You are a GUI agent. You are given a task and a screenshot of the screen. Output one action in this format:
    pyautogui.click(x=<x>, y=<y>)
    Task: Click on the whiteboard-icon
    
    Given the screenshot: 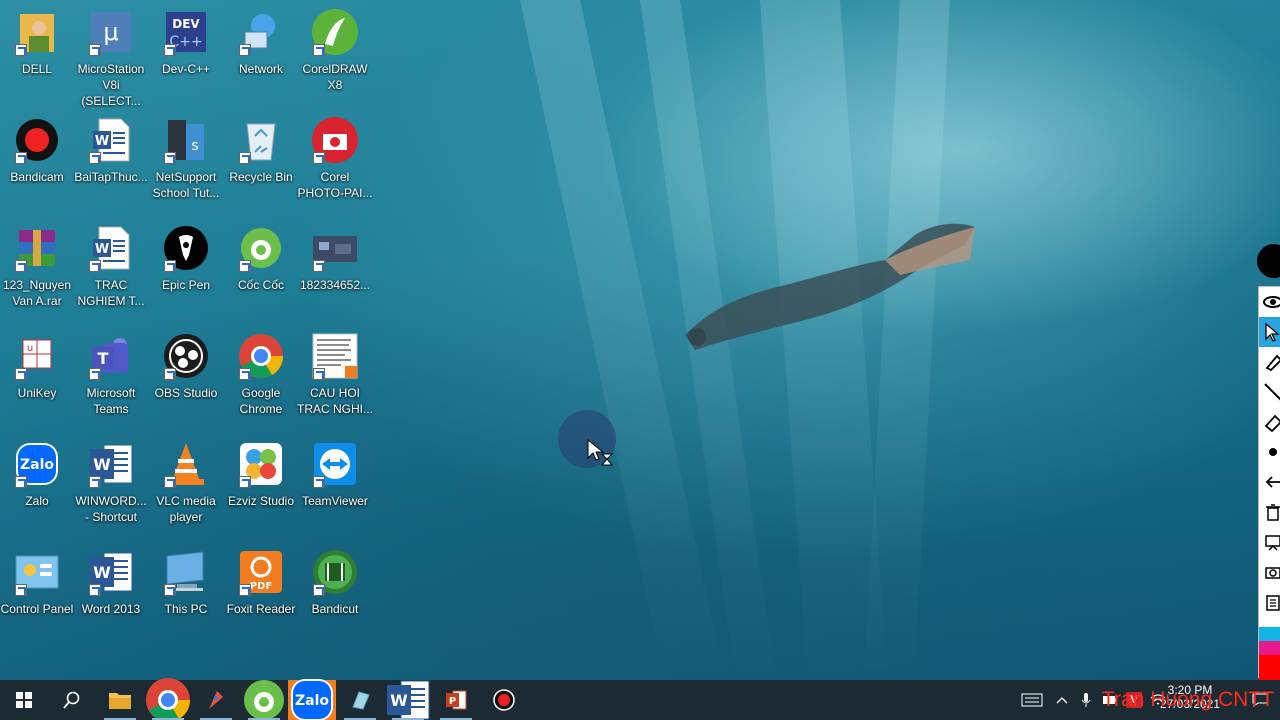 What is the action you would take?
    pyautogui.click(x=1269, y=542)
    